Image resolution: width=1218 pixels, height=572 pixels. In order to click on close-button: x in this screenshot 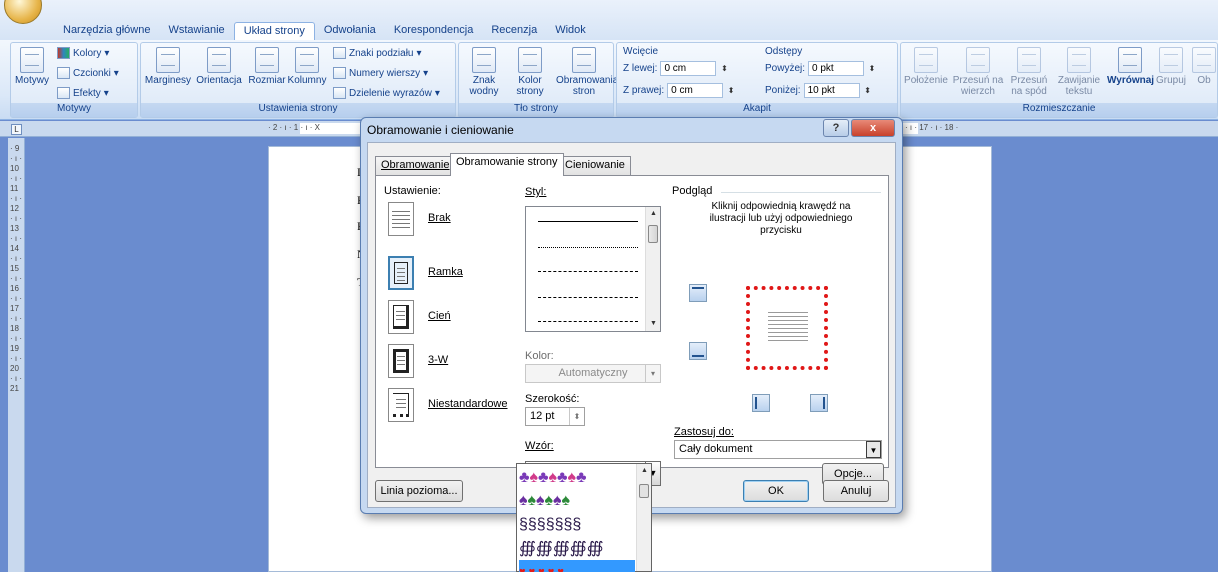, I will do `click(873, 128)`.